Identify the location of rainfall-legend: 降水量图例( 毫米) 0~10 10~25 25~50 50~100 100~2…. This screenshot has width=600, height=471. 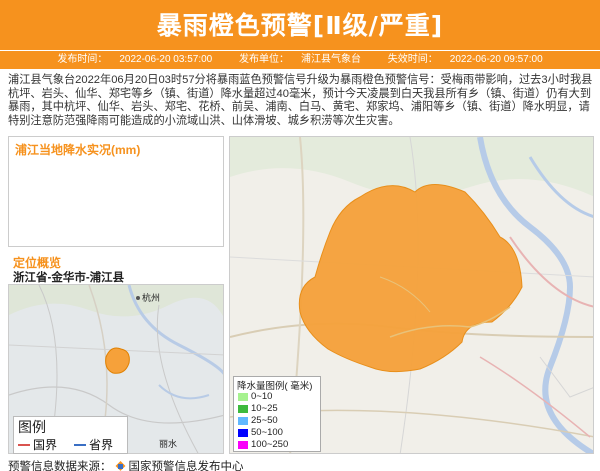
(277, 414).